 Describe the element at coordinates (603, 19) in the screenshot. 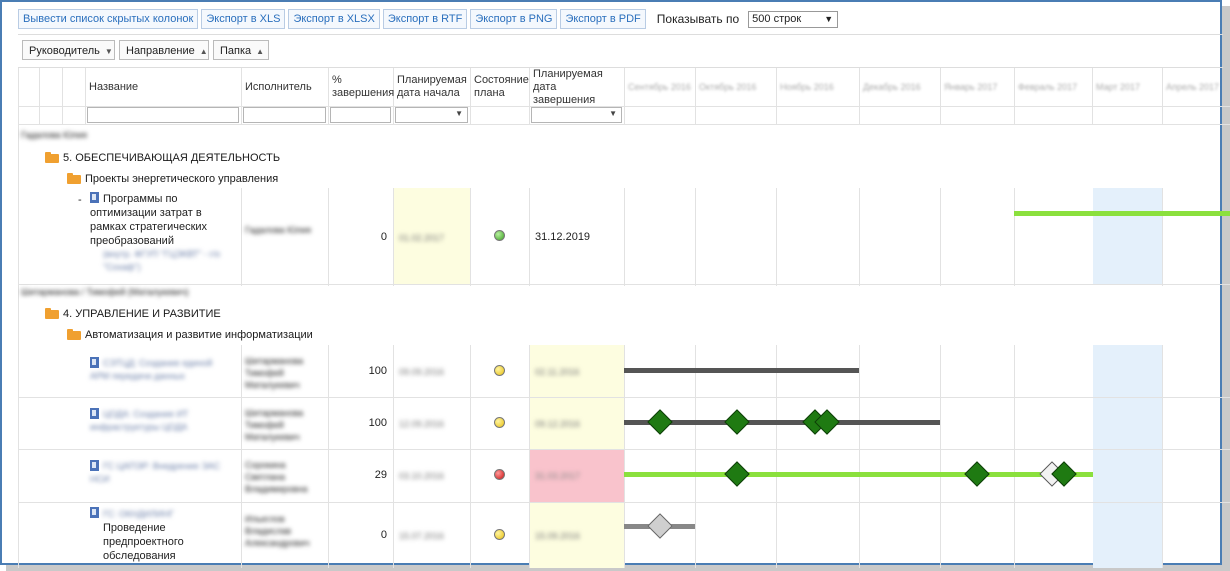

I see `export-pdf-button: Экспорт в PDF` at that location.